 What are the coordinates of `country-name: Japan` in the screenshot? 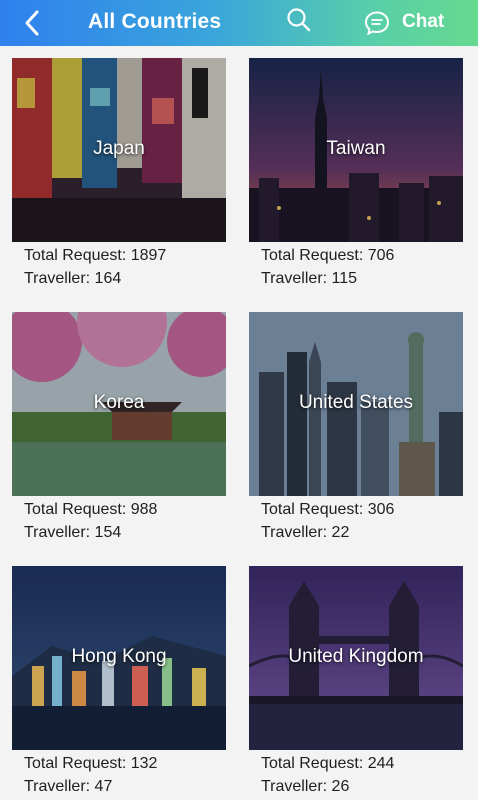 It's located at (119, 148).